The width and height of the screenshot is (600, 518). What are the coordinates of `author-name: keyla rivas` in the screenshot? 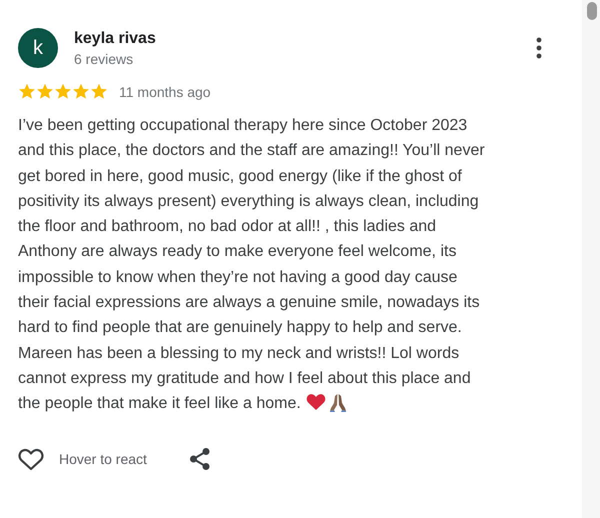 It's located at (115, 39).